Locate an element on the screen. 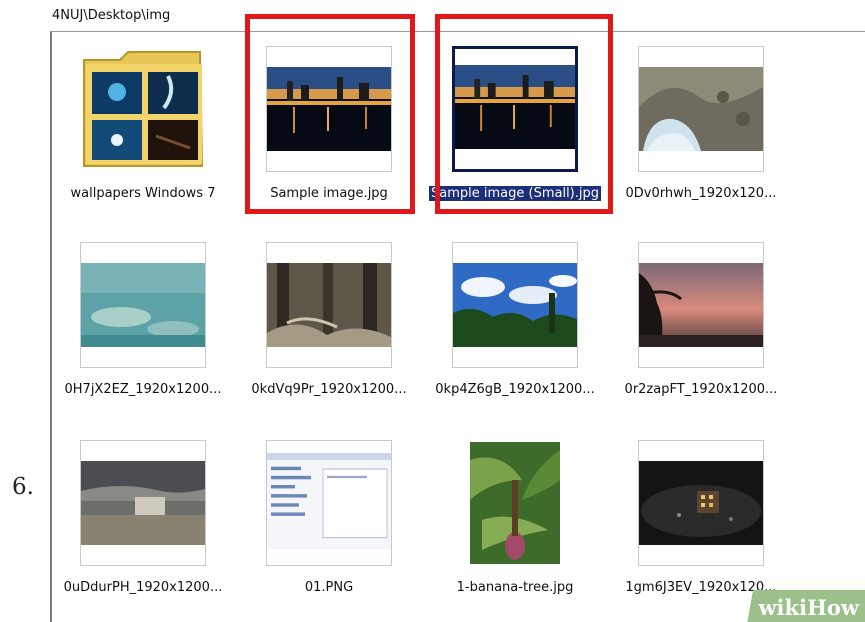 Image resolution: width=865 pixels, height=622 pixels. address-bar: 4NUJ\Desktop\img is located at coordinates (457, 16).